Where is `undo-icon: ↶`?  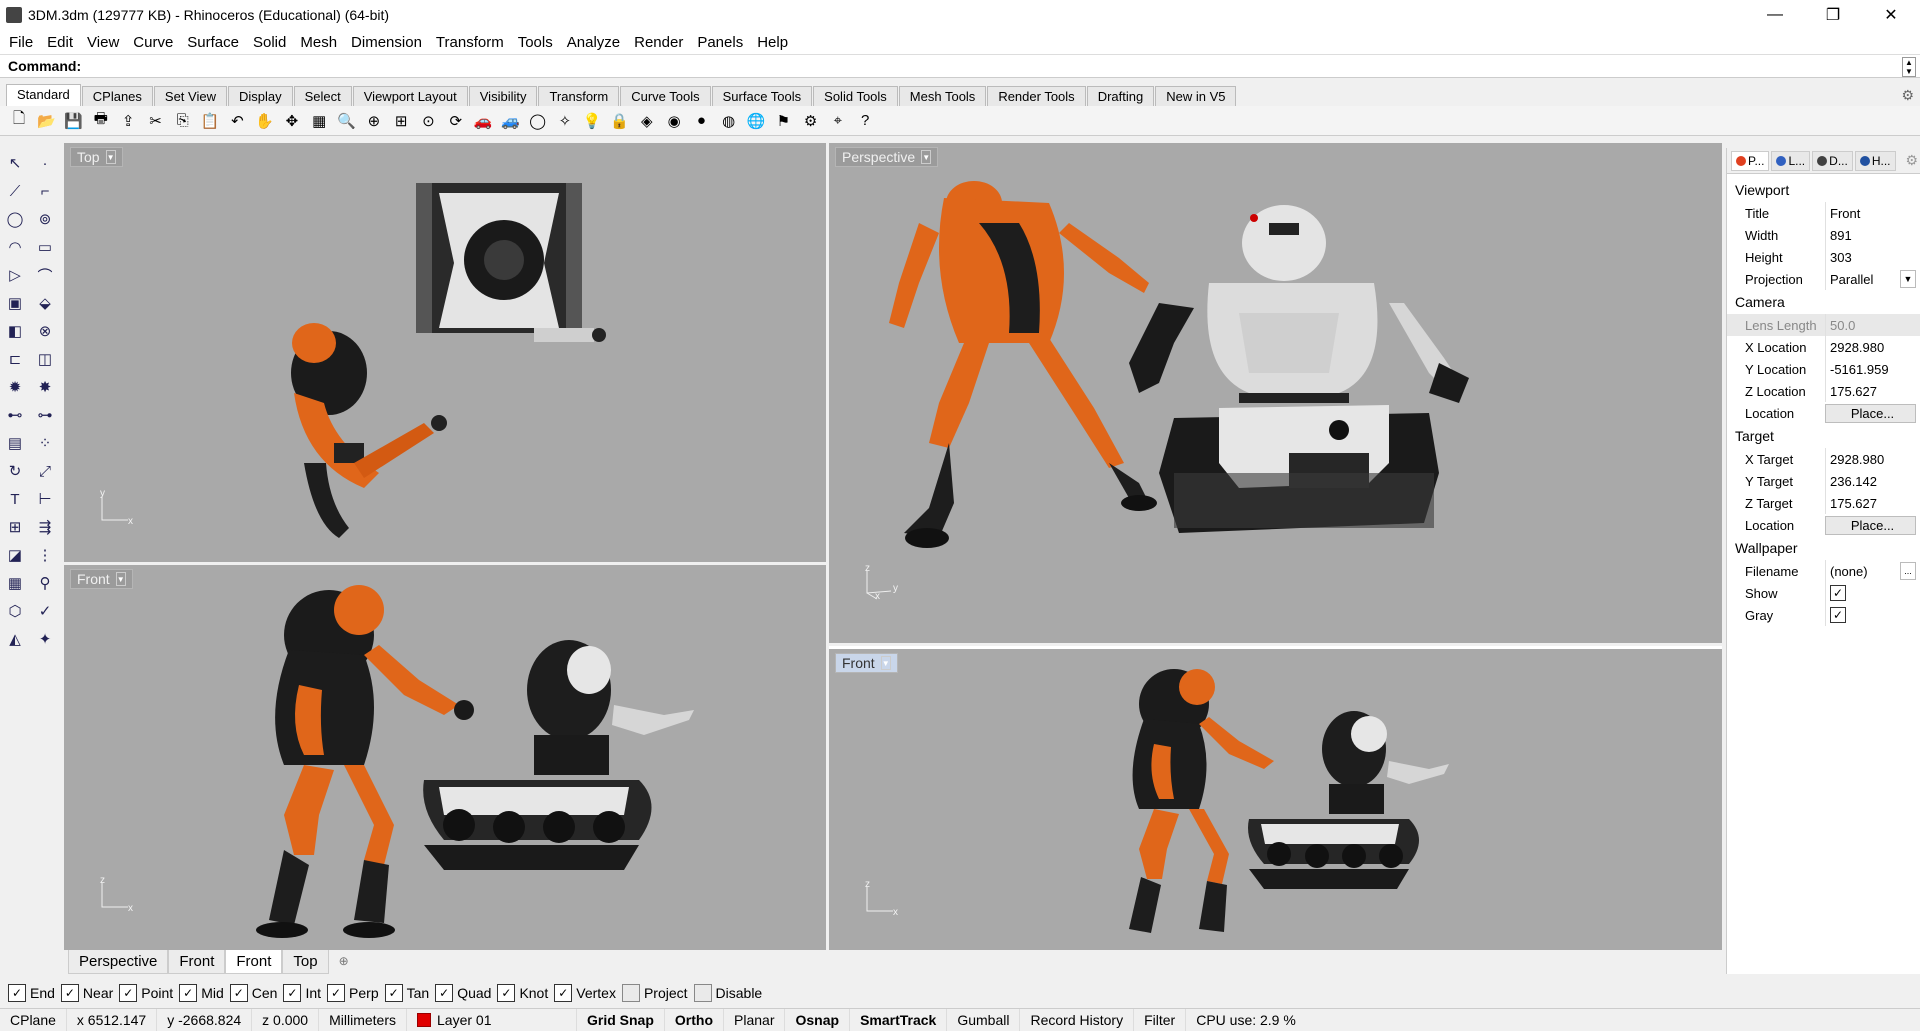 undo-icon: ↶ is located at coordinates (237, 121).